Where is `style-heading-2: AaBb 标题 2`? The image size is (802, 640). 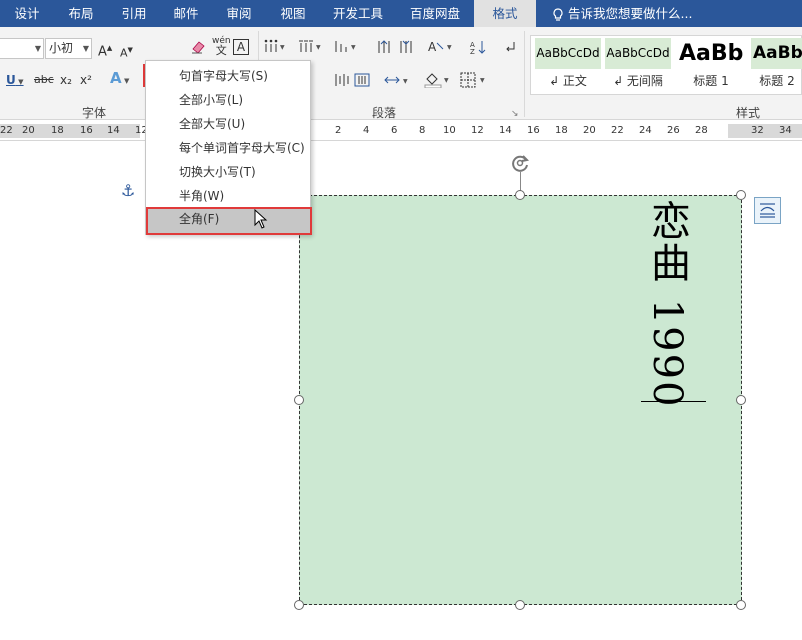
style-heading-2: AaBb 标题 2 is located at coordinates (776, 66).